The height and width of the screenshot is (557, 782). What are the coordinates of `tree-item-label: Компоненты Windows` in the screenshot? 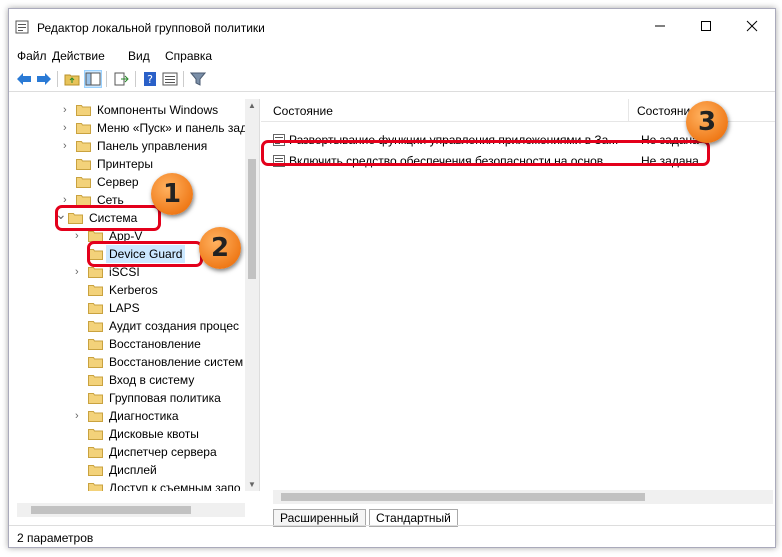 It's located at (158, 110).